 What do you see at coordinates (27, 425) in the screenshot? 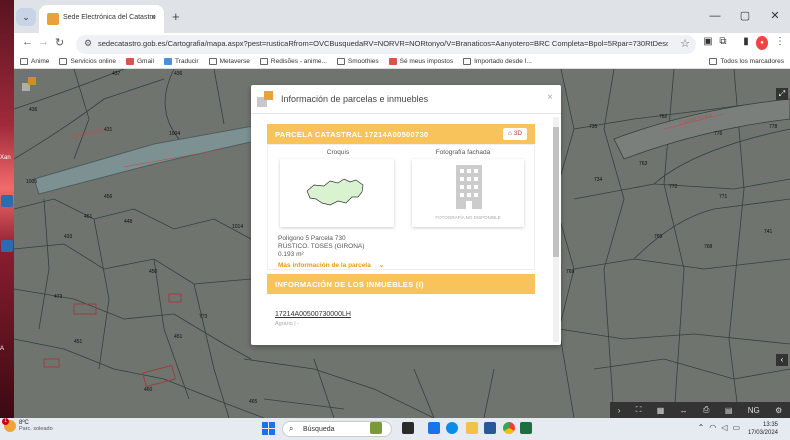
I see `weather-widget: 1 8ºC Parc. soleado` at bounding box center [27, 425].